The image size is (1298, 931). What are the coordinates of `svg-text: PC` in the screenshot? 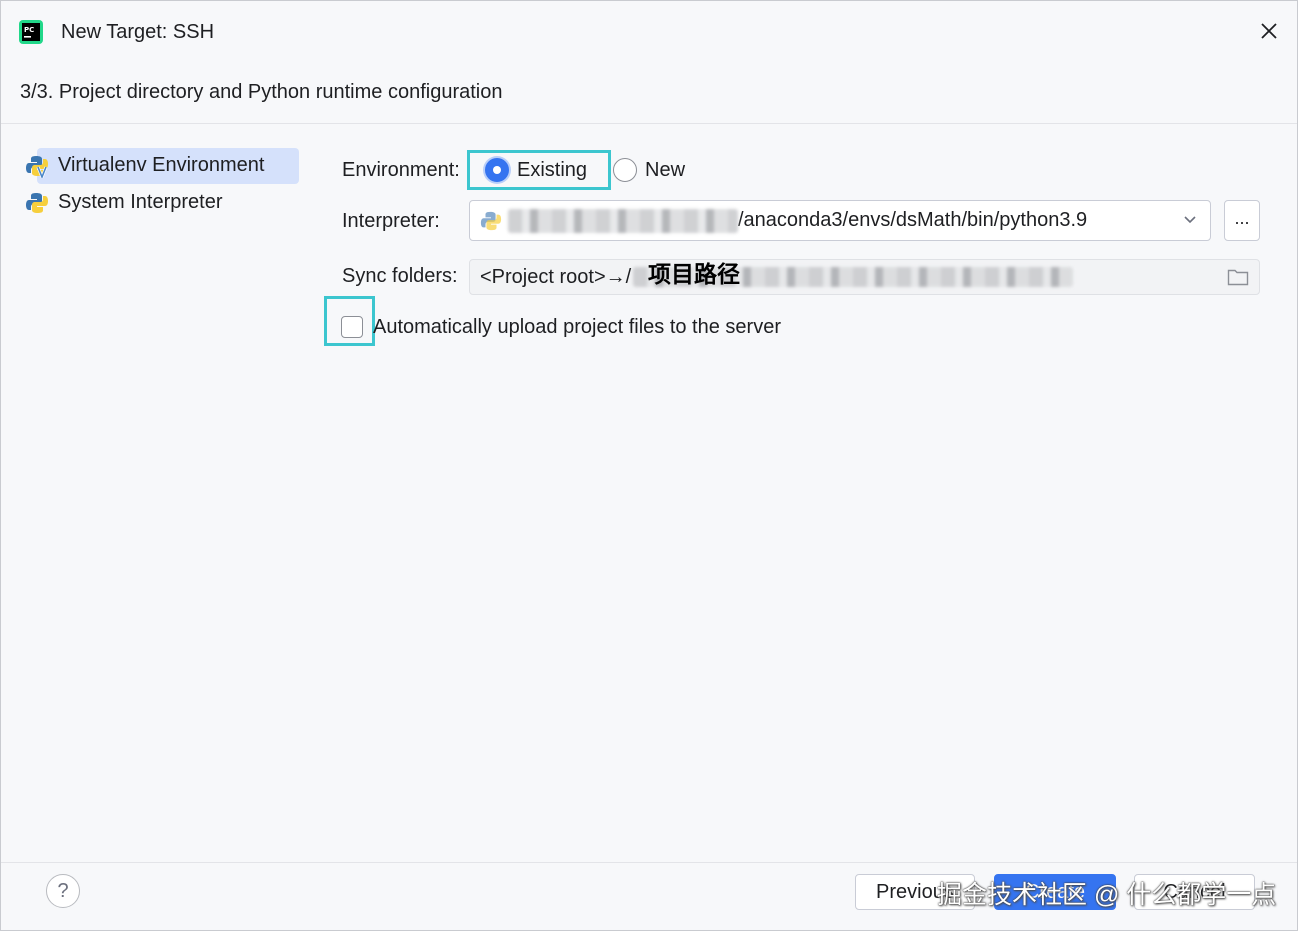 It's located at (29, 30).